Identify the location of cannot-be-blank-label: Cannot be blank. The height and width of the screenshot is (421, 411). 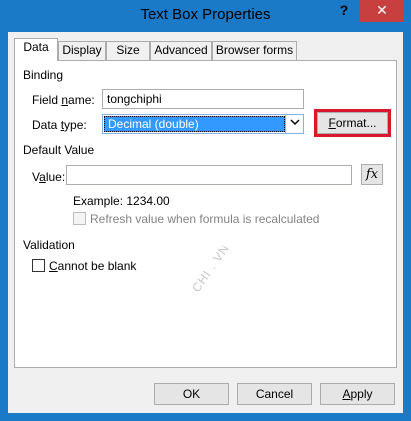
(93, 266).